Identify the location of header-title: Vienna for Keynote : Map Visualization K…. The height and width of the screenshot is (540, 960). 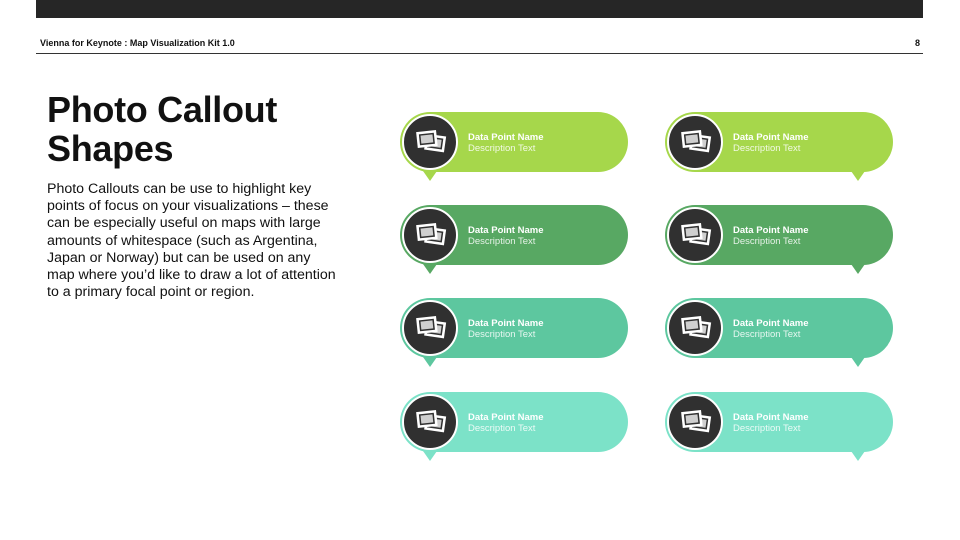
(137, 43).